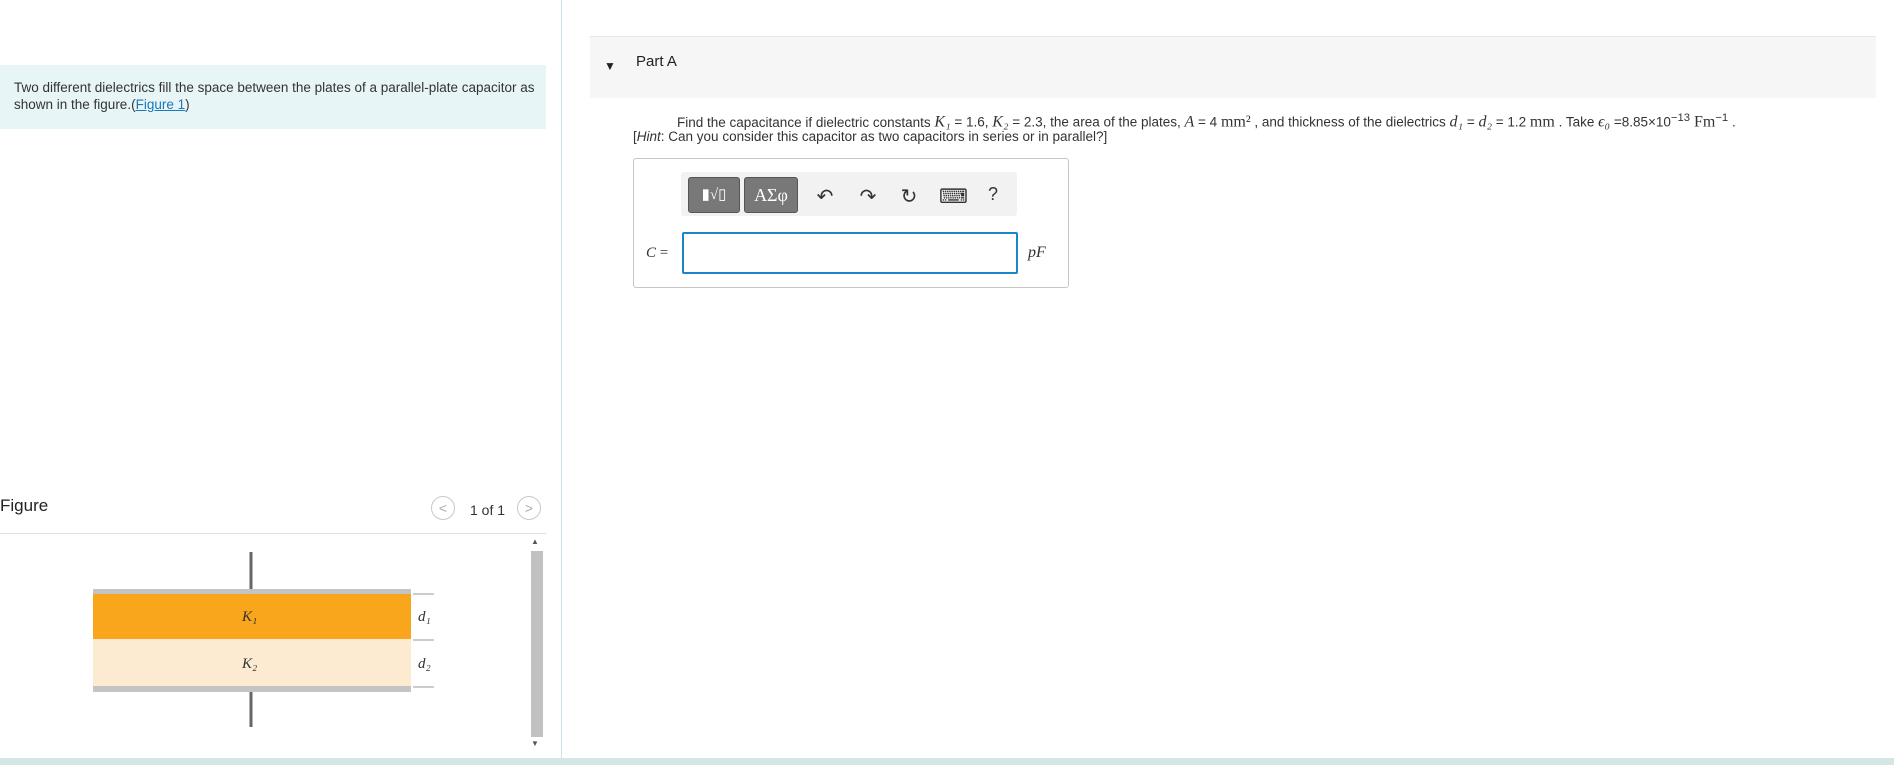 The image size is (1894, 765). What do you see at coordinates (187, 104) in the screenshot?
I see `intro-close-paren: )` at bounding box center [187, 104].